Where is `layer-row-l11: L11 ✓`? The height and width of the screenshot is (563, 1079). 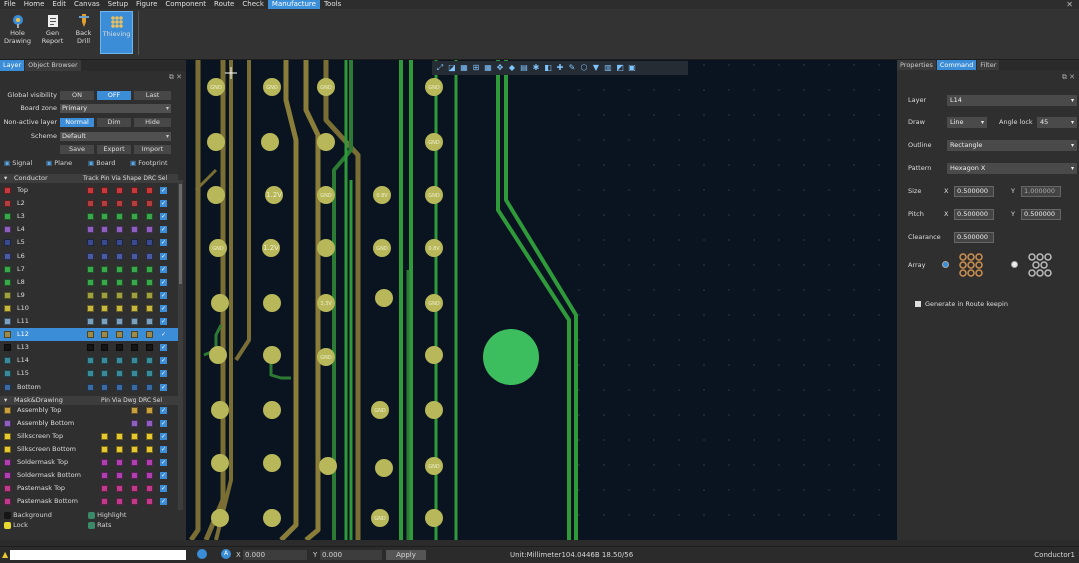
layer-row-l11: L11 ✓ is located at coordinates (89, 321).